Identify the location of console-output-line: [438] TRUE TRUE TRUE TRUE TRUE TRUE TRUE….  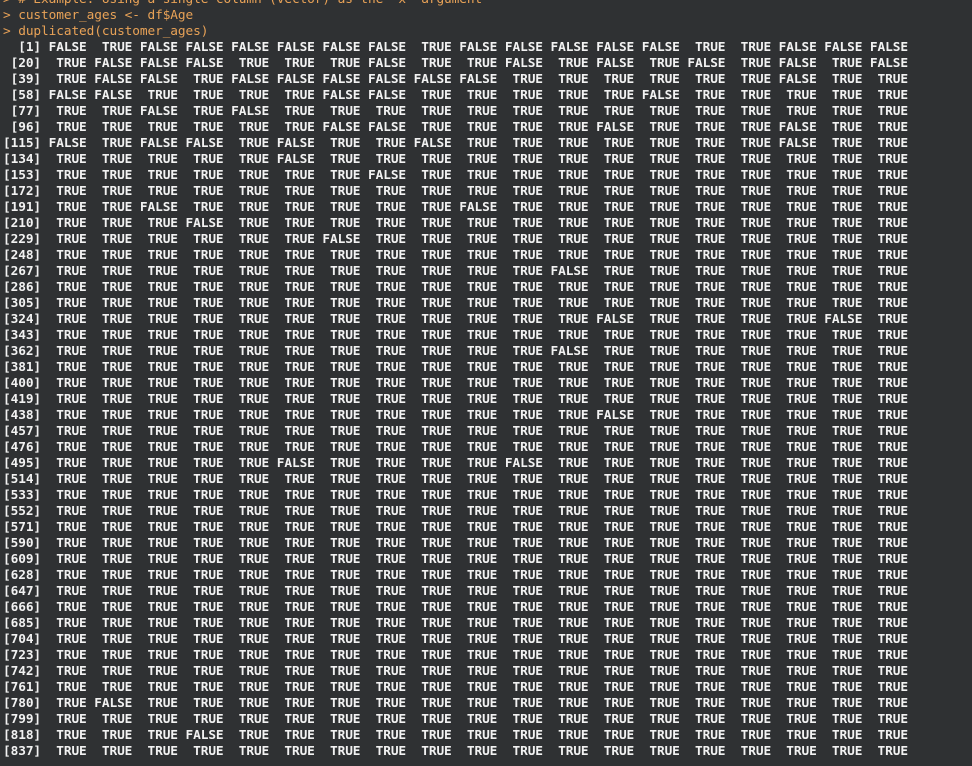
(455, 415).